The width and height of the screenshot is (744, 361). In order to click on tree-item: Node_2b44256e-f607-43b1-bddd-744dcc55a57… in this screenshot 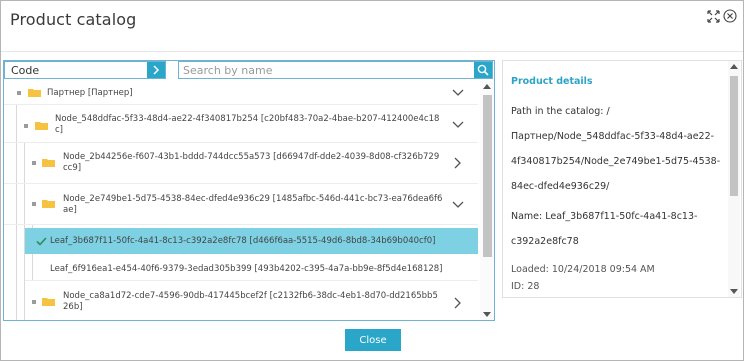, I will do `click(241, 164)`.